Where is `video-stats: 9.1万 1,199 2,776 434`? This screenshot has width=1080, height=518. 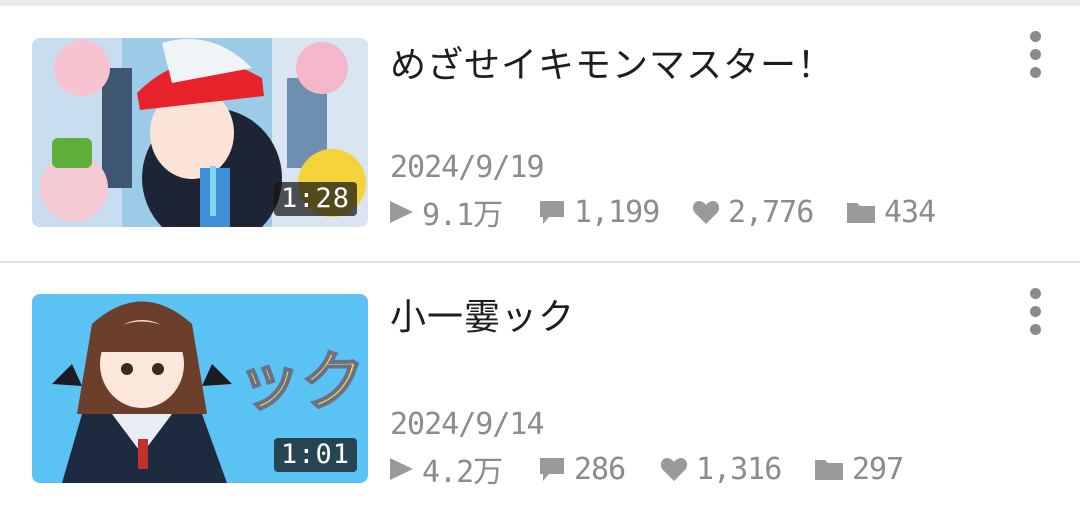 video-stats: 9.1万 1,199 2,776 434 is located at coordinates (662, 212).